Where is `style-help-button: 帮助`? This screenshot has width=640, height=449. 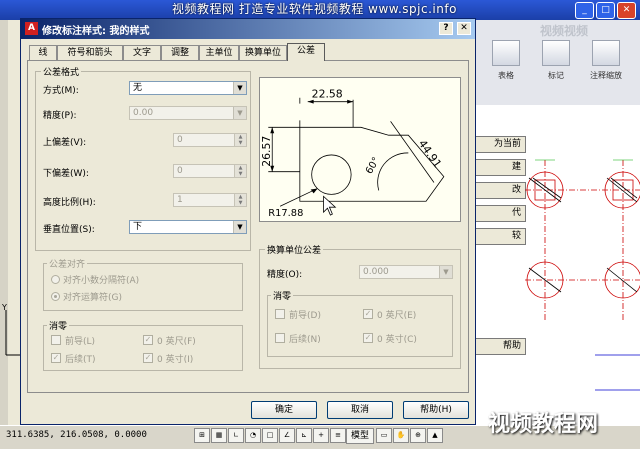 style-help-button: 帮助 is located at coordinates (500, 346).